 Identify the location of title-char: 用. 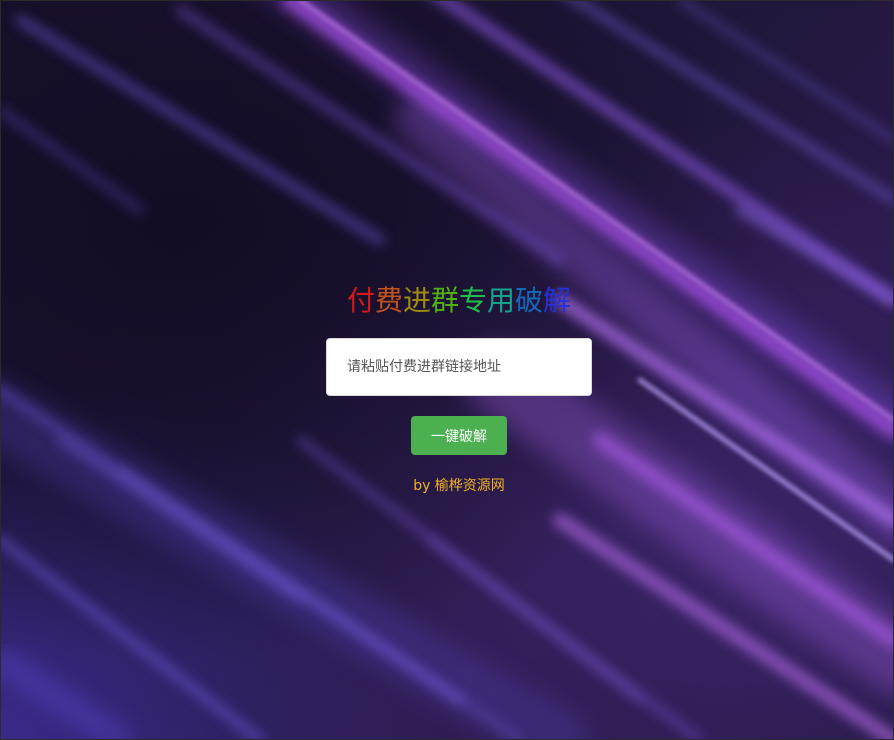
(501, 300).